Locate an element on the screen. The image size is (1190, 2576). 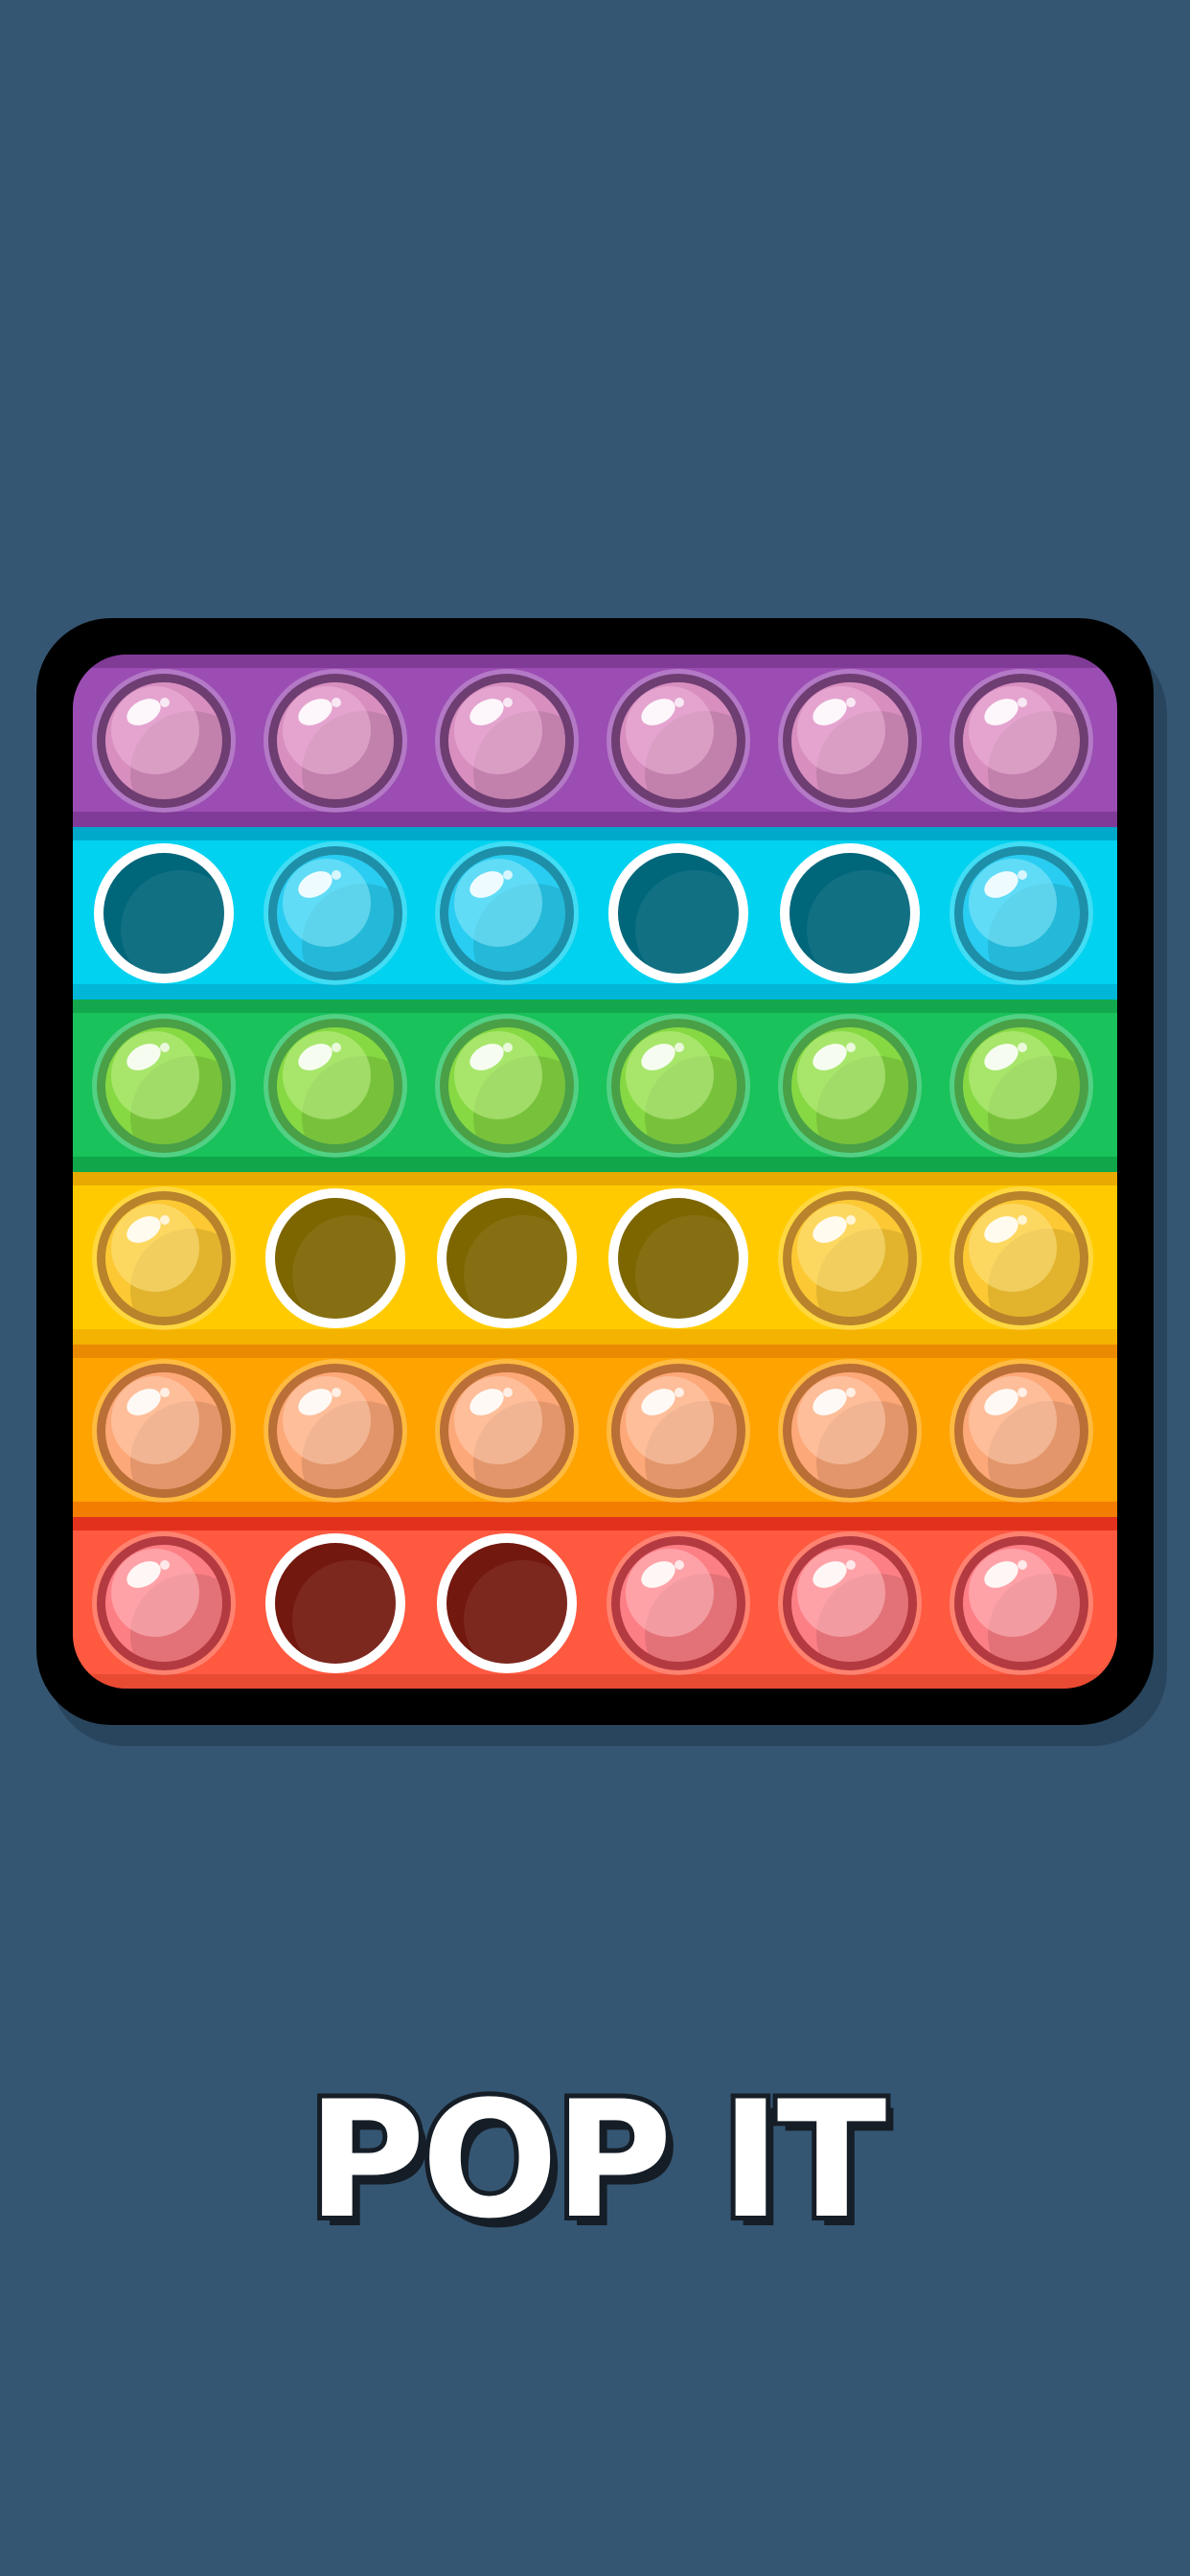
row-red is located at coordinates (595, 1603).